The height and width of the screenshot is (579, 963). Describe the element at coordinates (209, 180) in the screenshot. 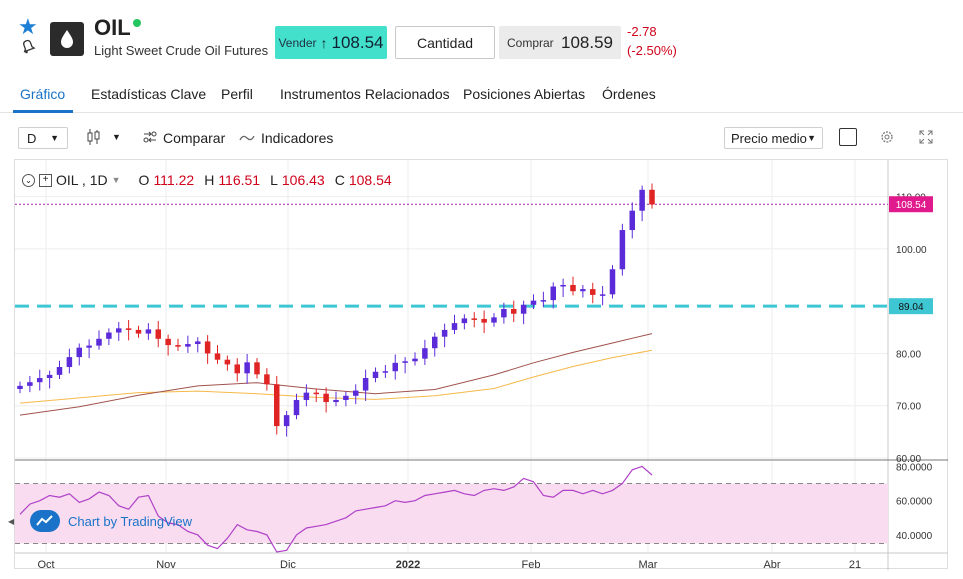

I see `high-label: H` at that location.